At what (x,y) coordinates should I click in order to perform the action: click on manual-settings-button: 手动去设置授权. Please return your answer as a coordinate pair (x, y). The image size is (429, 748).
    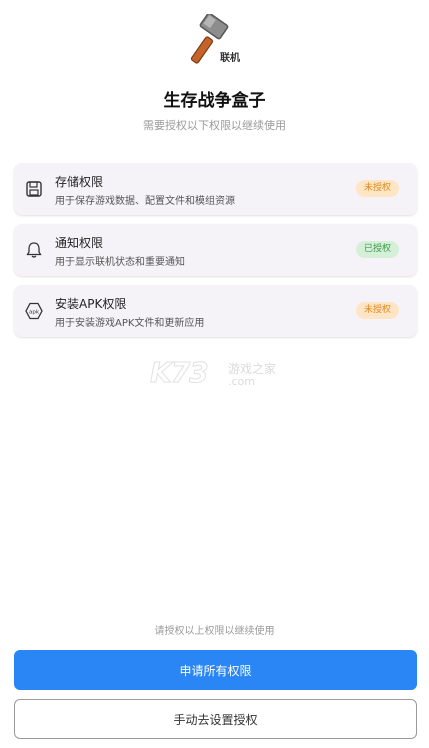
    Looking at the image, I should click on (215, 719).